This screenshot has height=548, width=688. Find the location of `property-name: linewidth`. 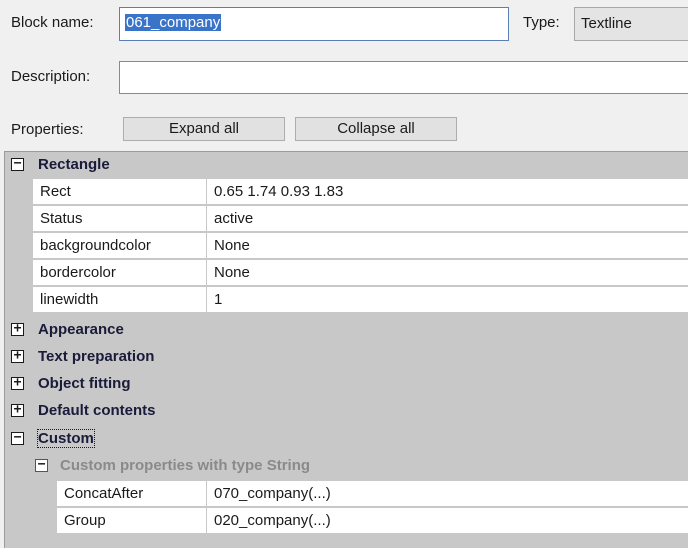

property-name: linewidth is located at coordinates (119, 300).